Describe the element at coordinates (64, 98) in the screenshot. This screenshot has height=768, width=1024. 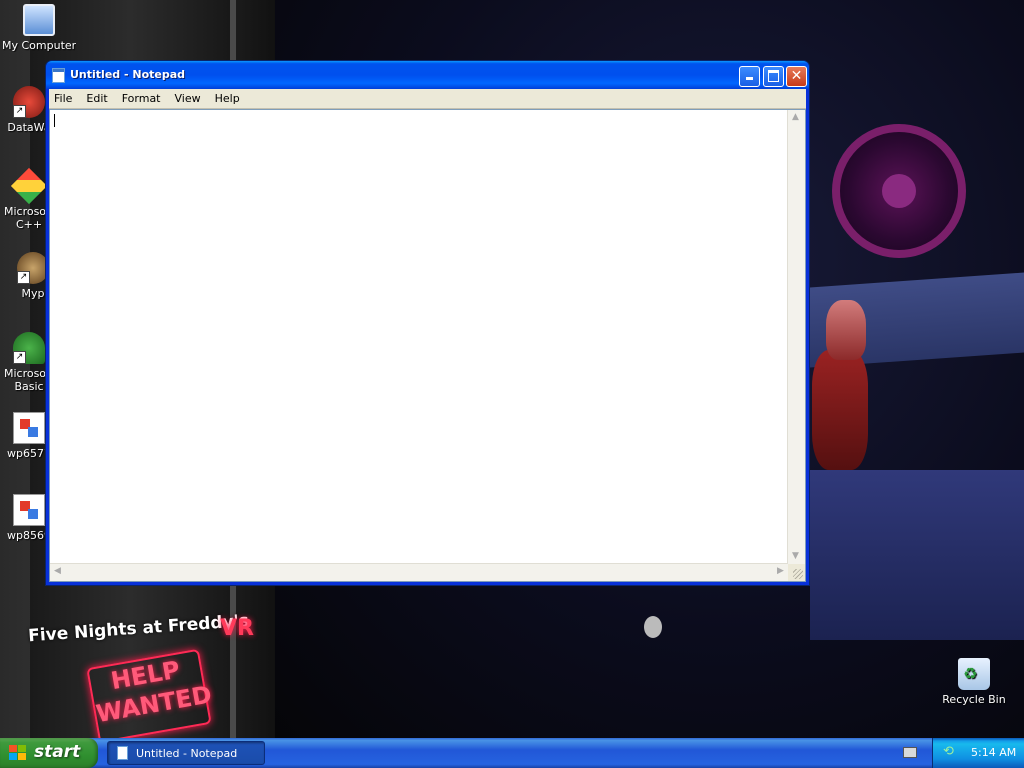
I see `menu-file: File` at that location.